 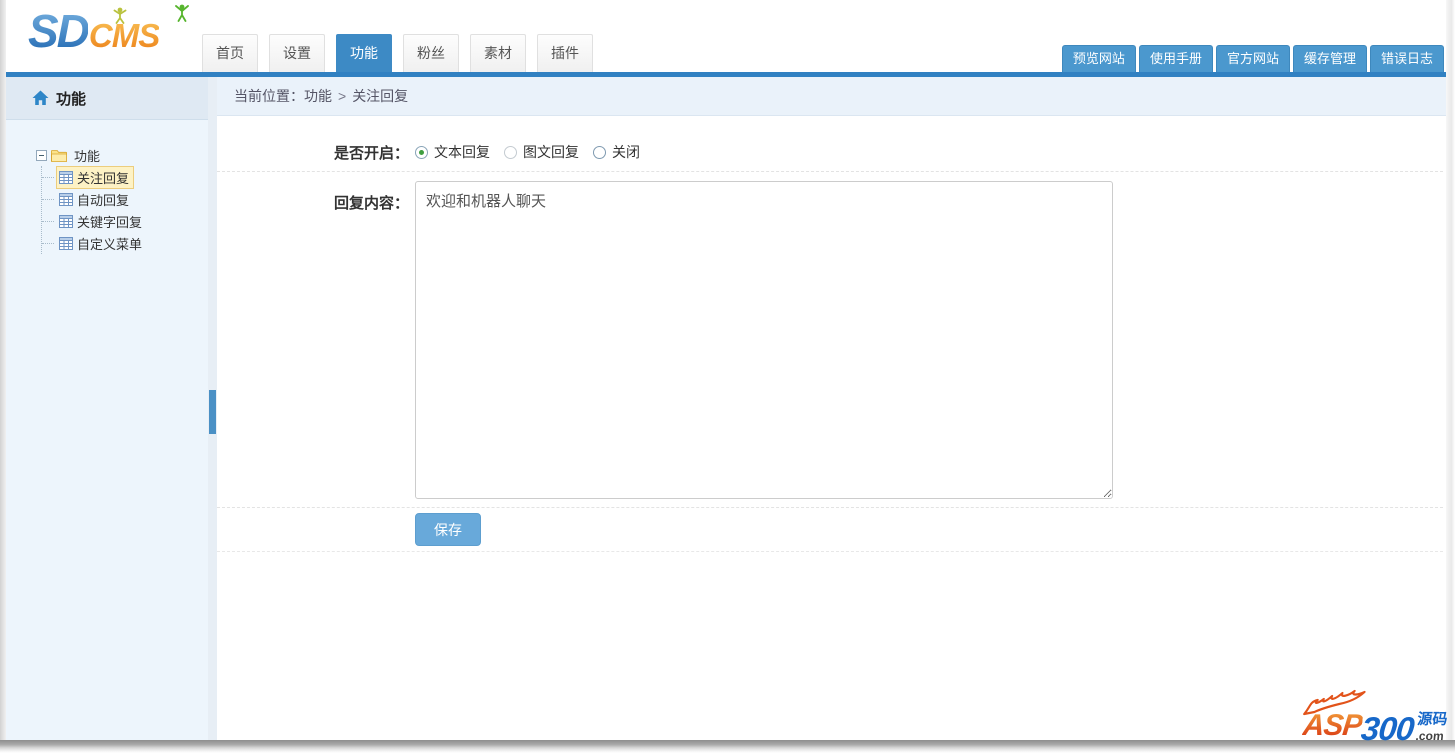 I want to click on quicklink-preview-site: 预览网站, so click(x=1098, y=58).